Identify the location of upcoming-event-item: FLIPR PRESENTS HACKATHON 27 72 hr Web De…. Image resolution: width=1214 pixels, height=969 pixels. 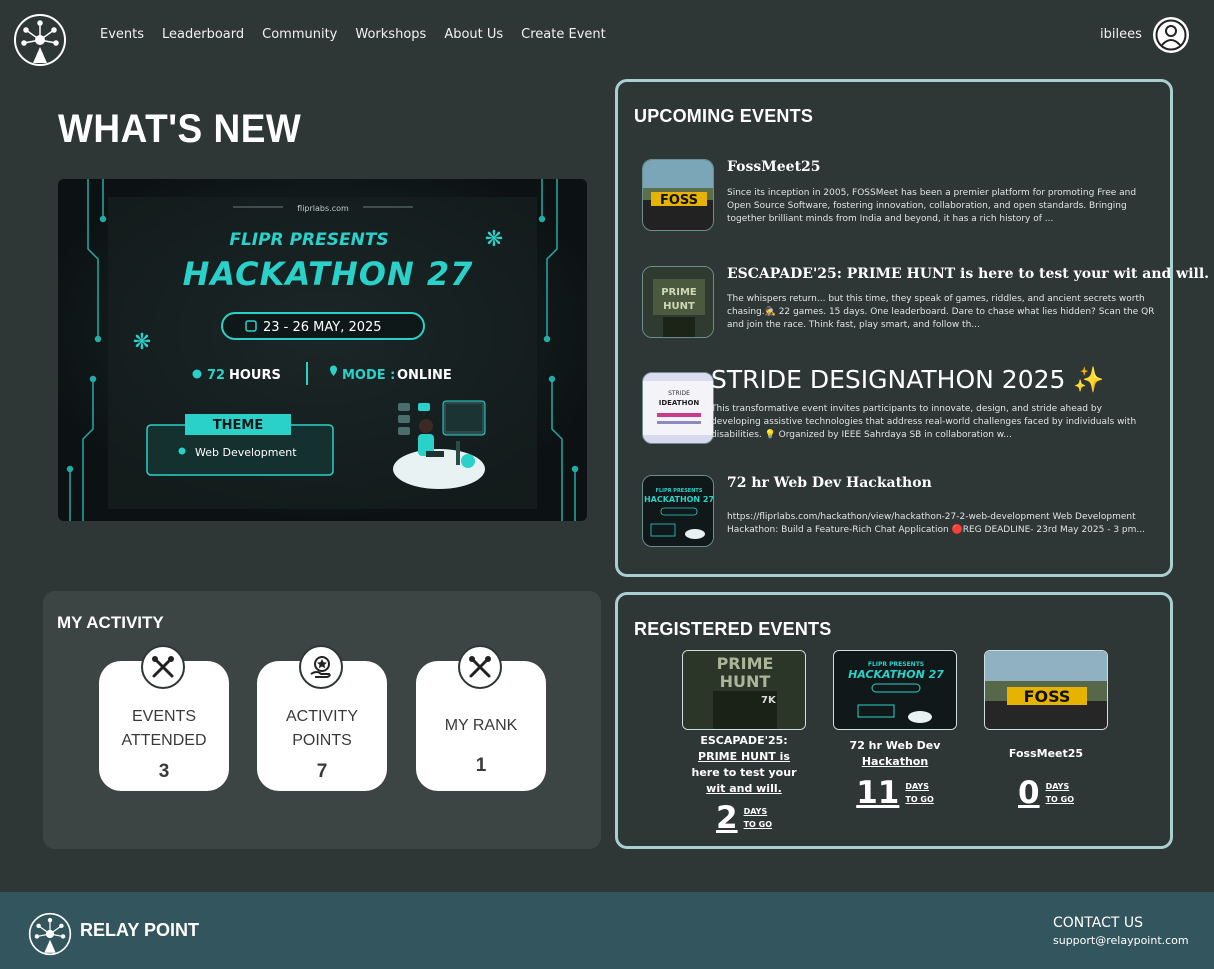
(900, 515).